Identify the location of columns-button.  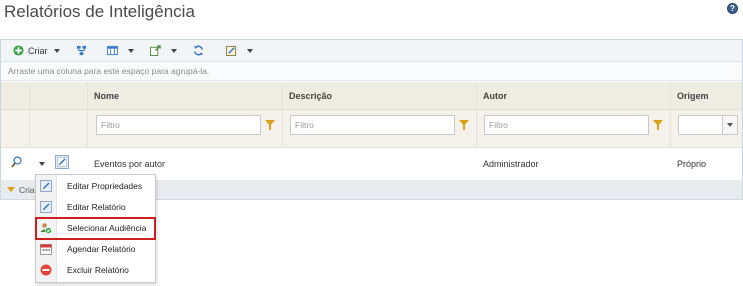
(120, 51).